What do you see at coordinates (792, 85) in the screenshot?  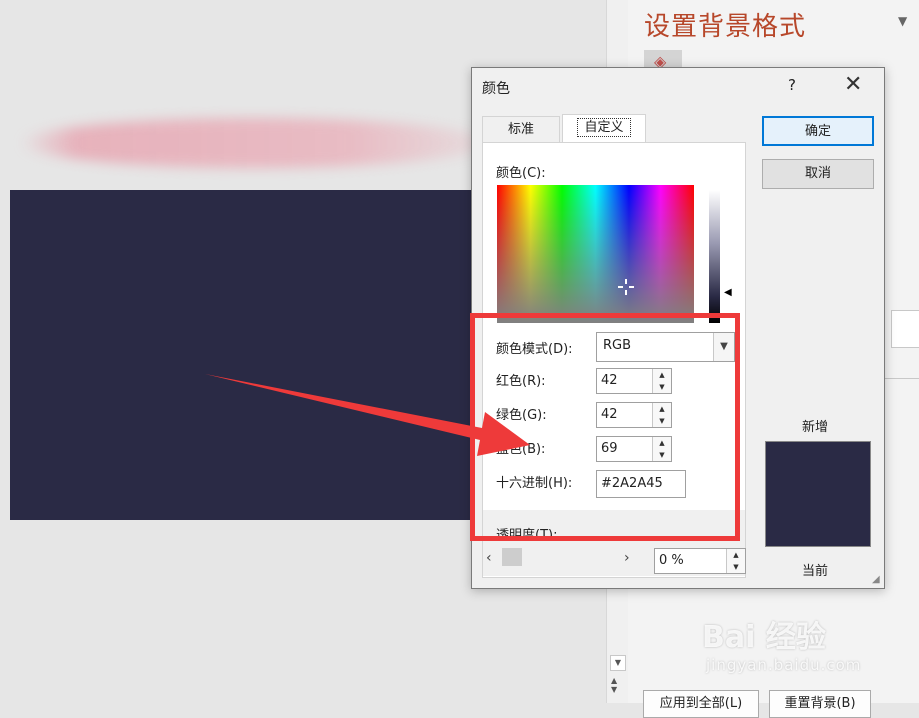 I see `help-icon: ?` at bounding box center [792, 85].